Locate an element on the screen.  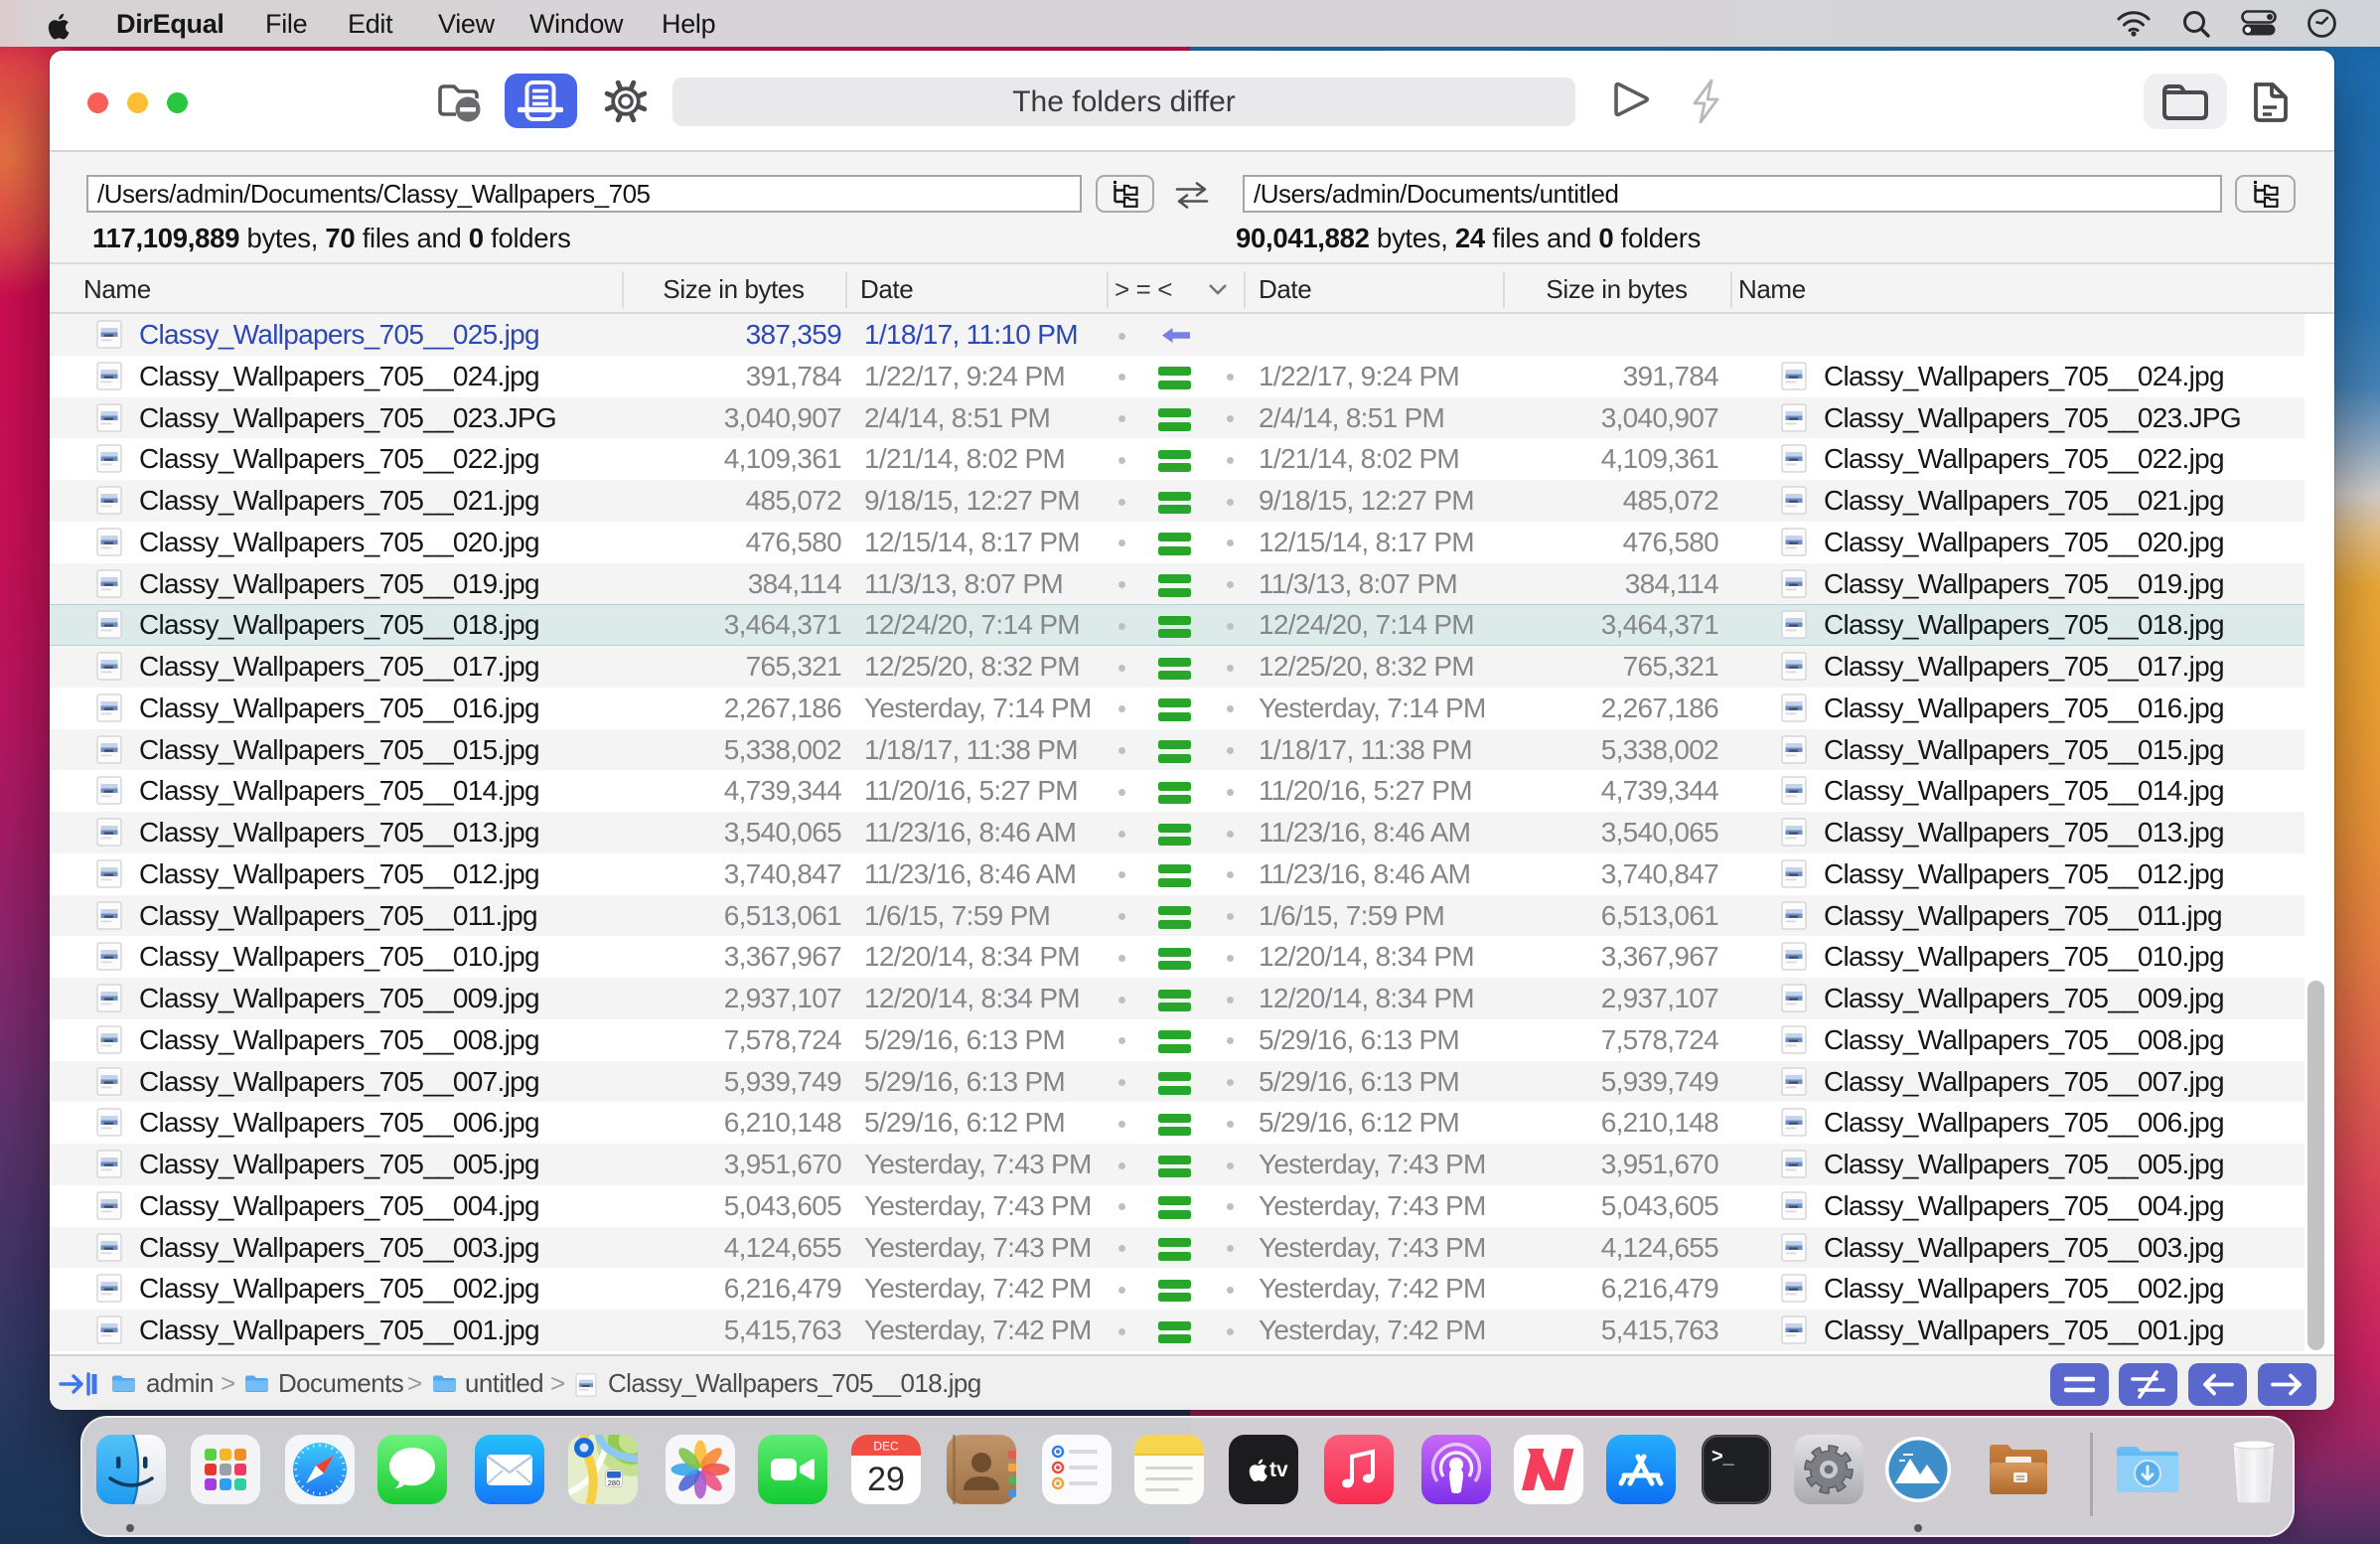
svg-text: 280 is located at coordinates (614, 1483).